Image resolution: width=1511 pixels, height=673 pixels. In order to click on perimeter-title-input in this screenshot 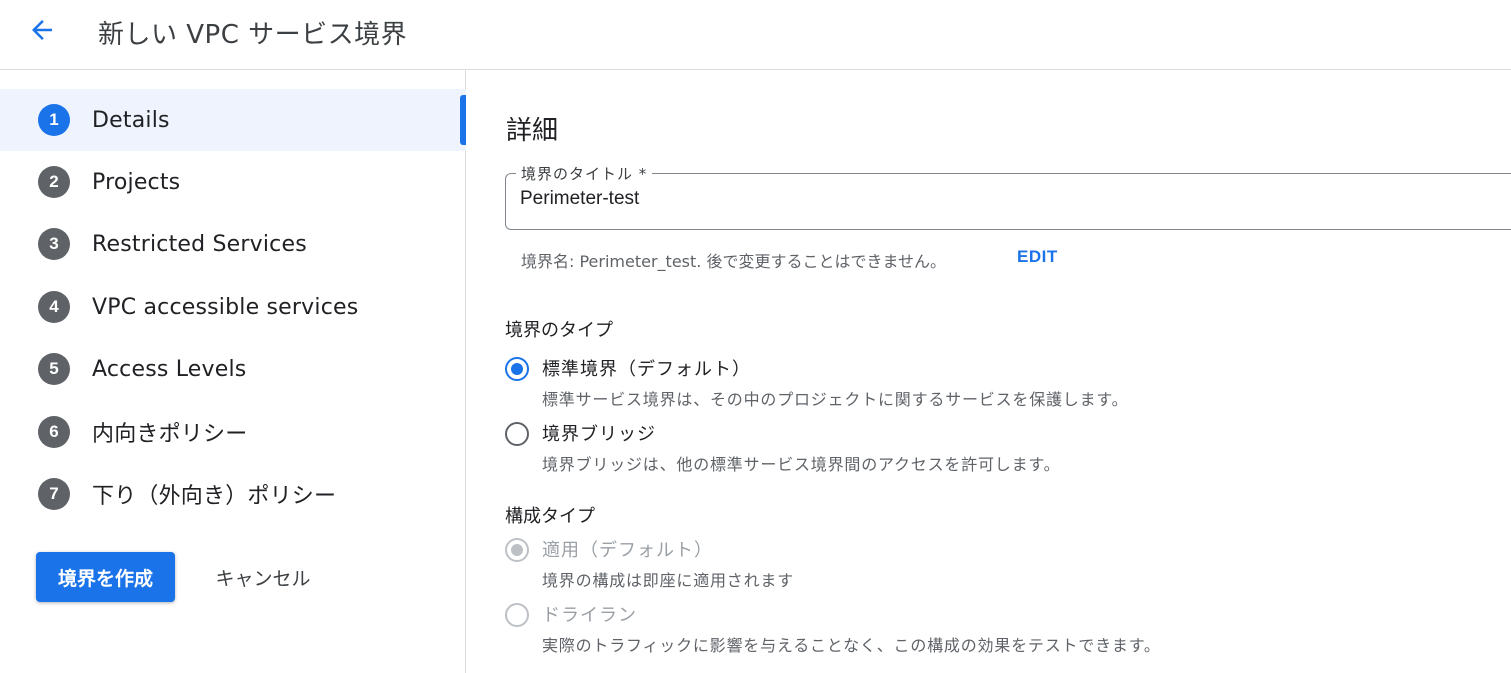, I will do `click(1010, 199)`.